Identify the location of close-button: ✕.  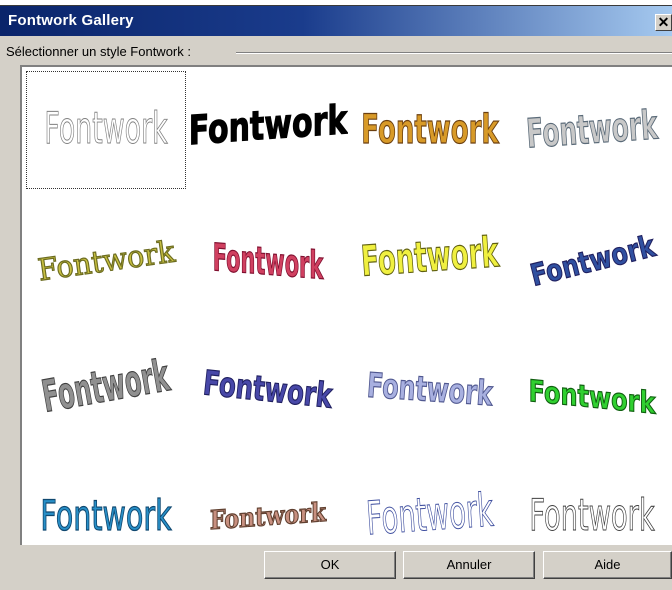
(663, 22).